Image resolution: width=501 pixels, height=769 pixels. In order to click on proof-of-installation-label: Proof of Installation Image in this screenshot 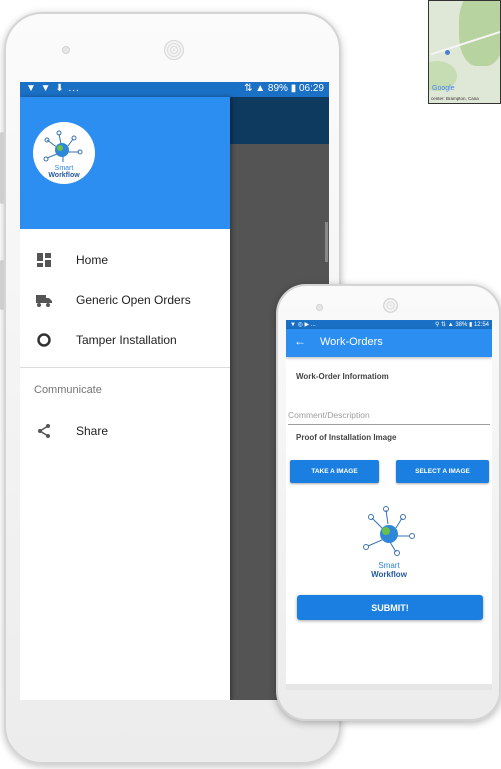, I will do `click(346, 437)`.